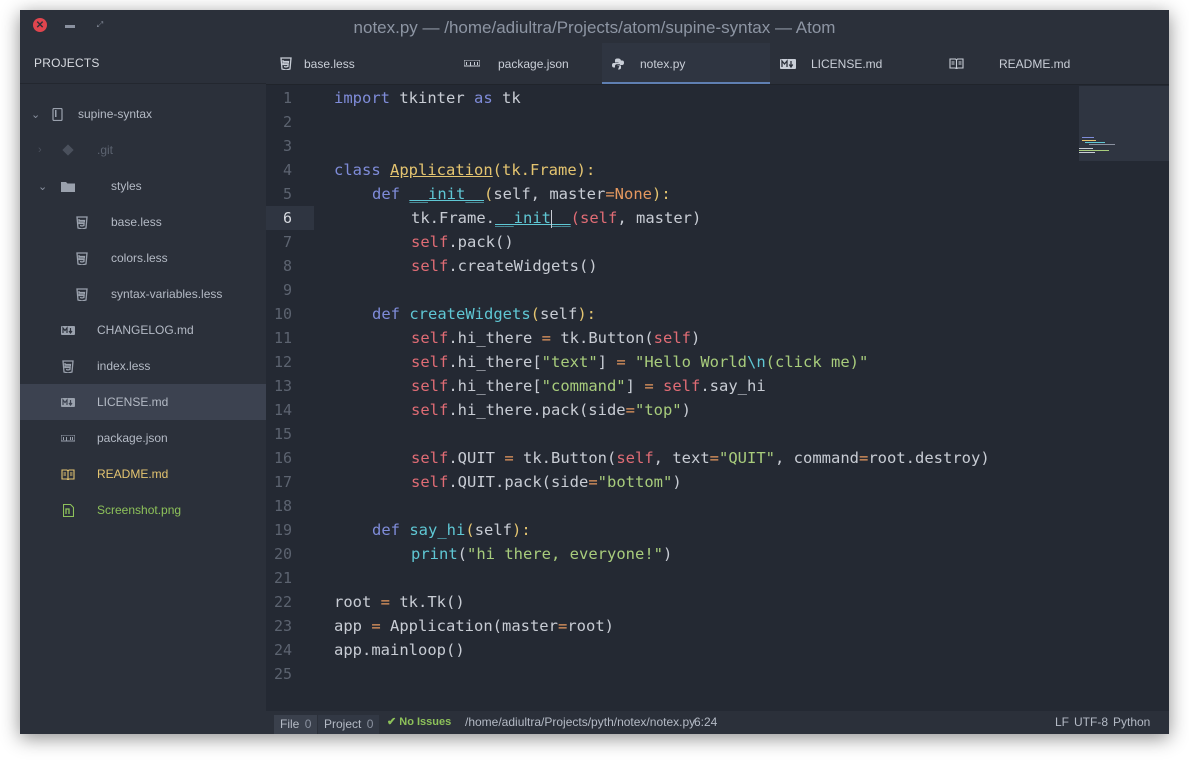 This screenshot has height=764, width=1189. Describe the element at coordinates (287, 122) in the screenshot. I see `line-number: 2` at that location.